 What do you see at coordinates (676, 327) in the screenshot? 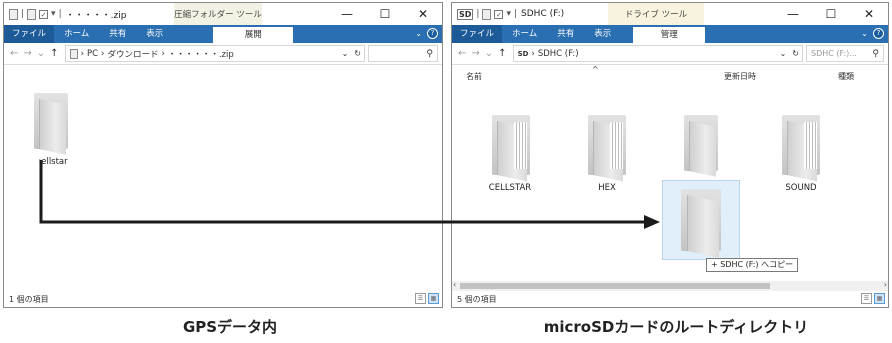
I see `caption-right: microSDカードのルートディレクトリ` at bounding box center [676, 327].